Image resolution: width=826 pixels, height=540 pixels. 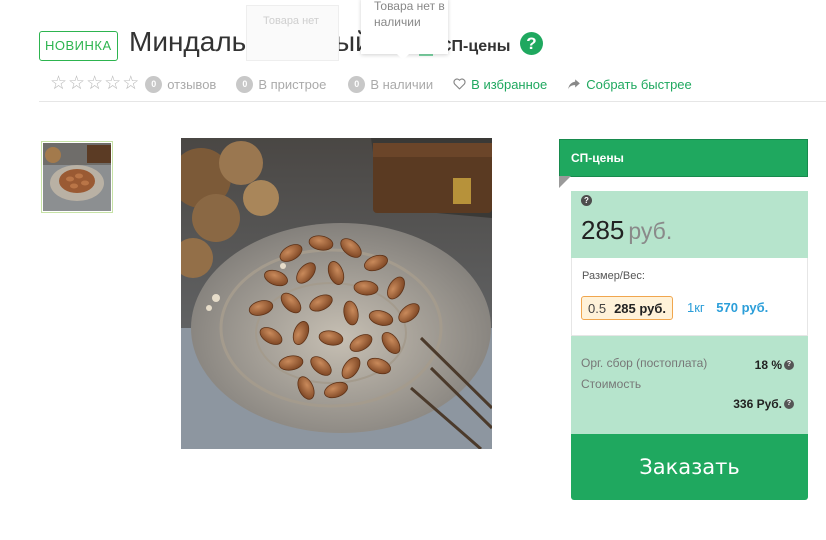 What do you see at coordinates (292, 33) in the screenshot?
I see `tooltip-ghost: Товара нет` at bounding box center [292, 33].